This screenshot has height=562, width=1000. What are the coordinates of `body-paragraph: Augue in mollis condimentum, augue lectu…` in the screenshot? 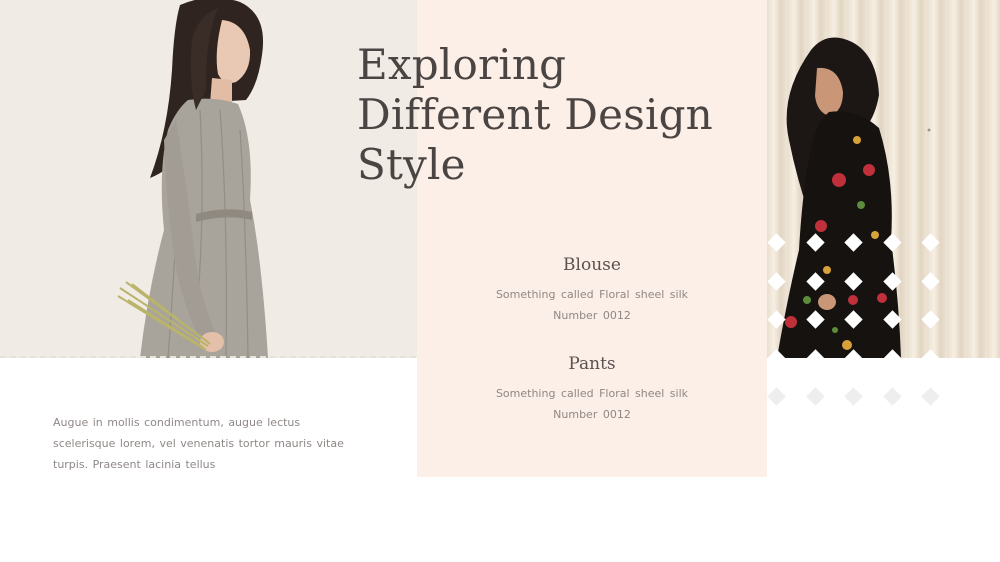 It's located at (198, 443).